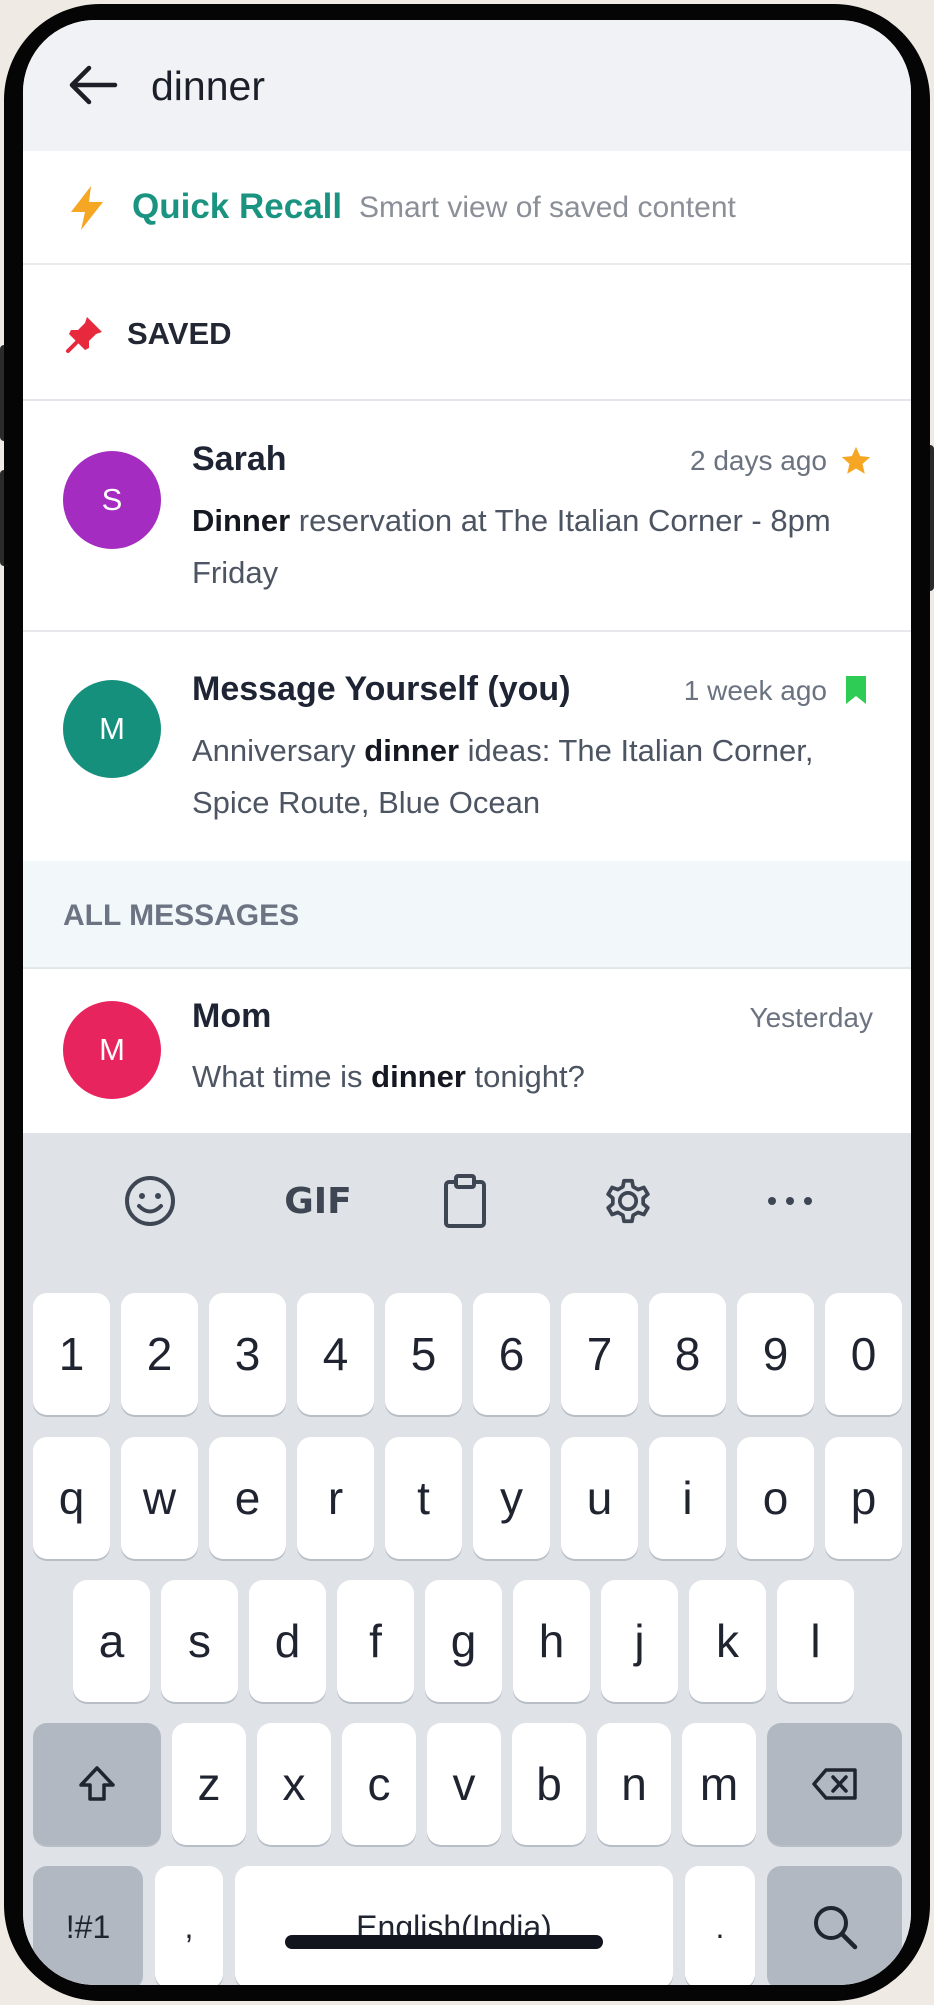 The height and width of the screenshot is (2005, 934). What do you see at coordinates (599, 1498) in the screenshot?
I see `key-u: u` at bounding box center [599, 1498].